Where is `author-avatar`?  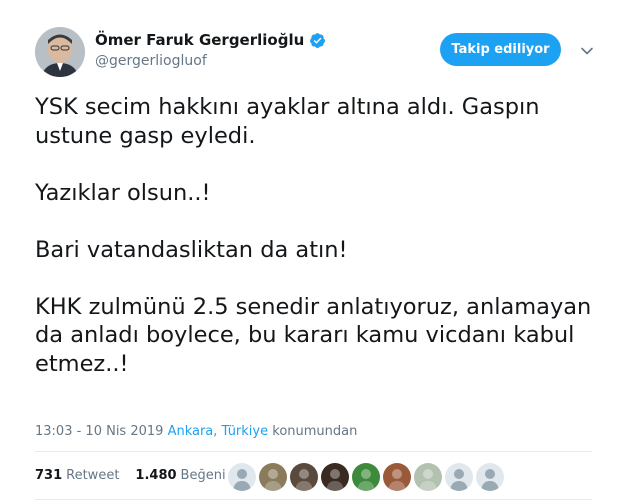
author-avatar is located at coordinates (60, 52).